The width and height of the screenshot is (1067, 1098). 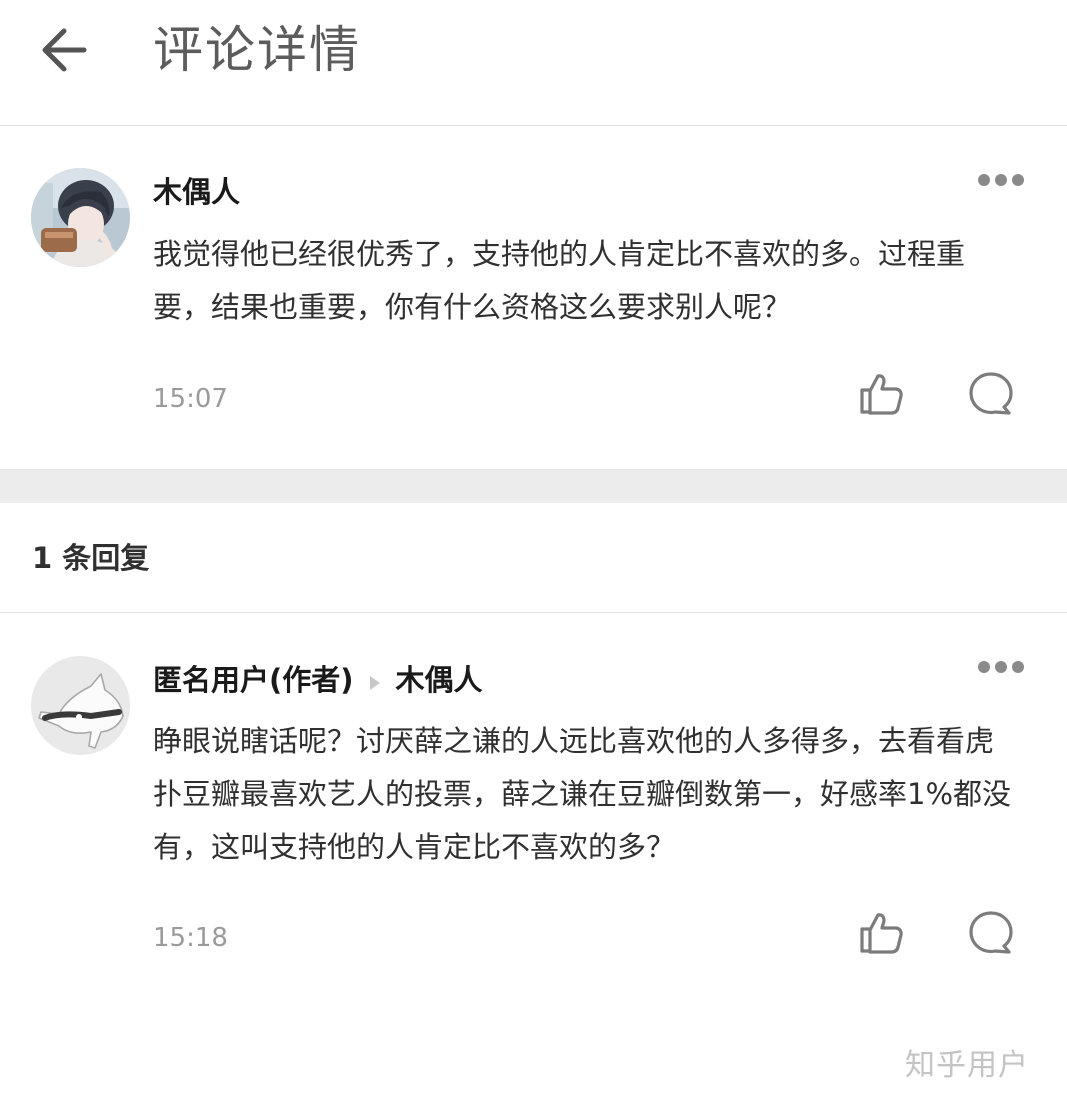 What do you see at coordinates (253, 680) in the screenshot?
I see `reply-author: 匿名用户(作者)` at bounding box center [253, 680].